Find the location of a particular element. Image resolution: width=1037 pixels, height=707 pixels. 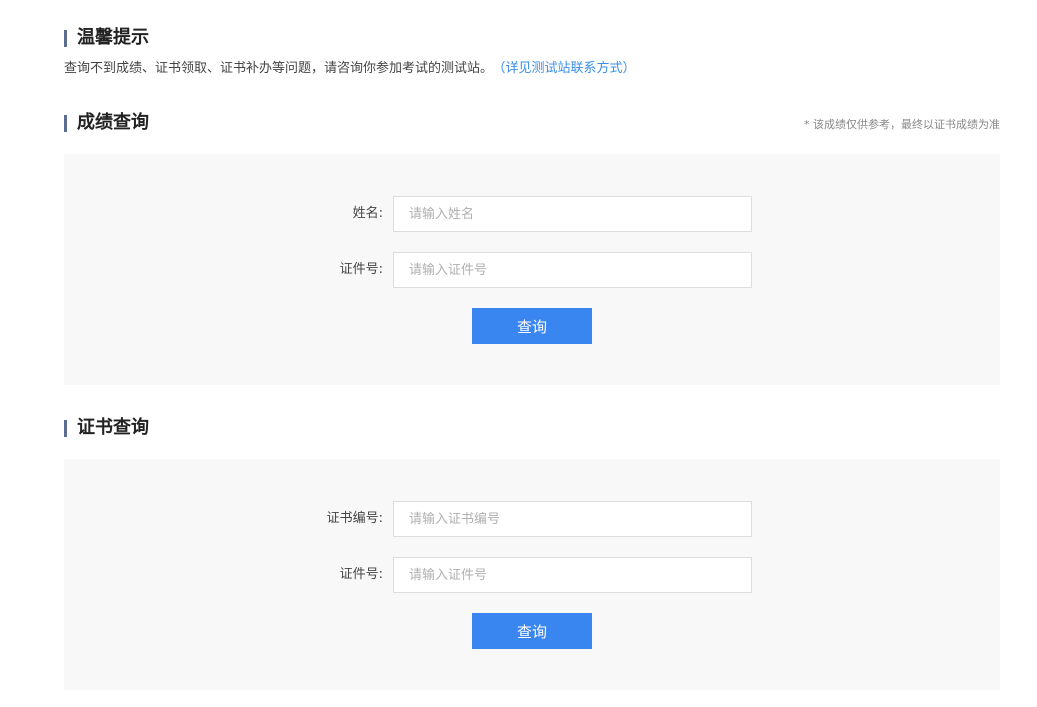

score-query-button: 查询 is located at coordinates (532, 326).